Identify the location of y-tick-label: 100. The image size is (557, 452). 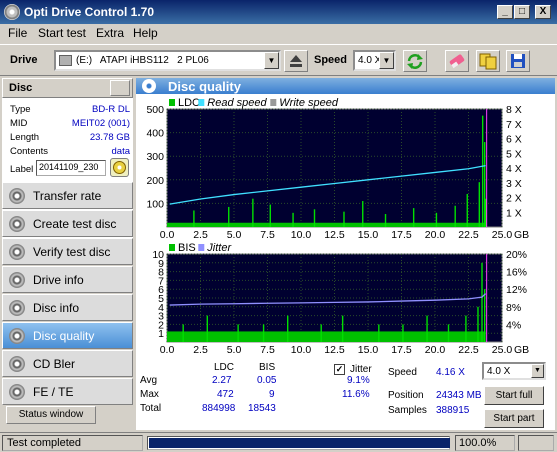
(155, 204).